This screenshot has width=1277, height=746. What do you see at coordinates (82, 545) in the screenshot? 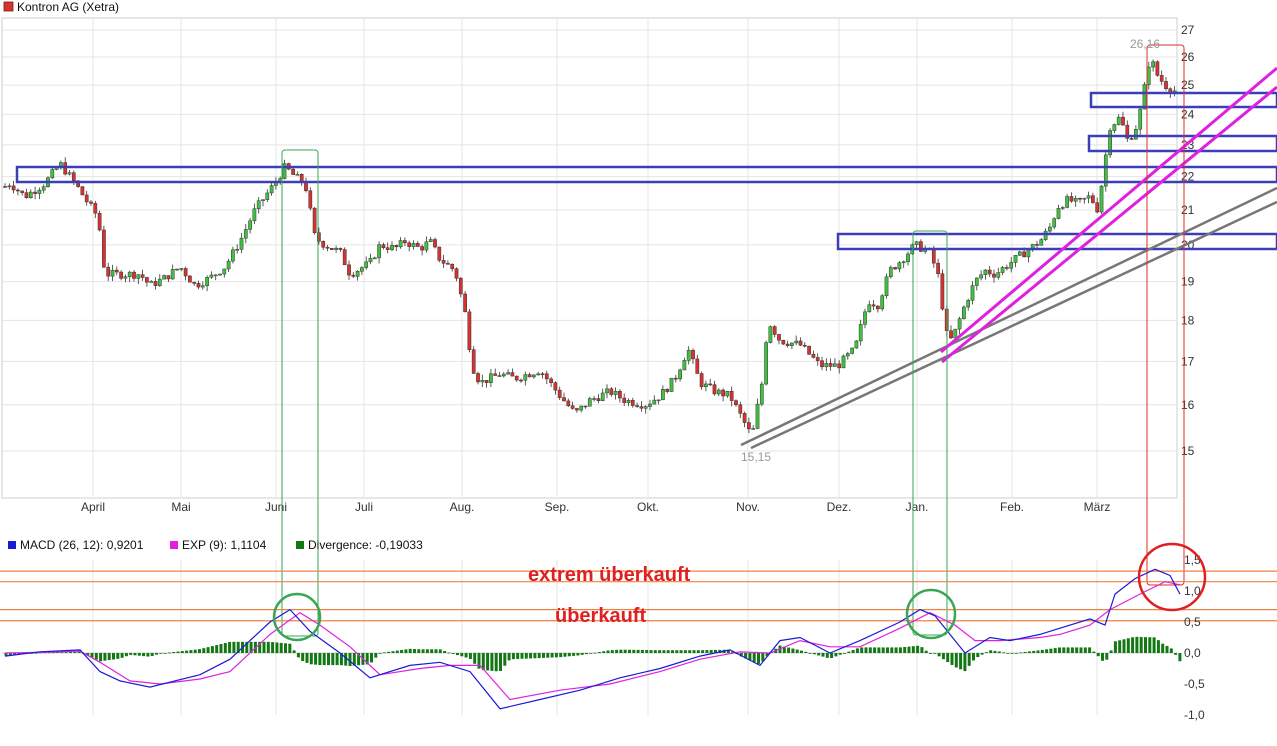
I see `legend-macd: MACD (26, 12): 0,9201` at bounding box center [82, 545].